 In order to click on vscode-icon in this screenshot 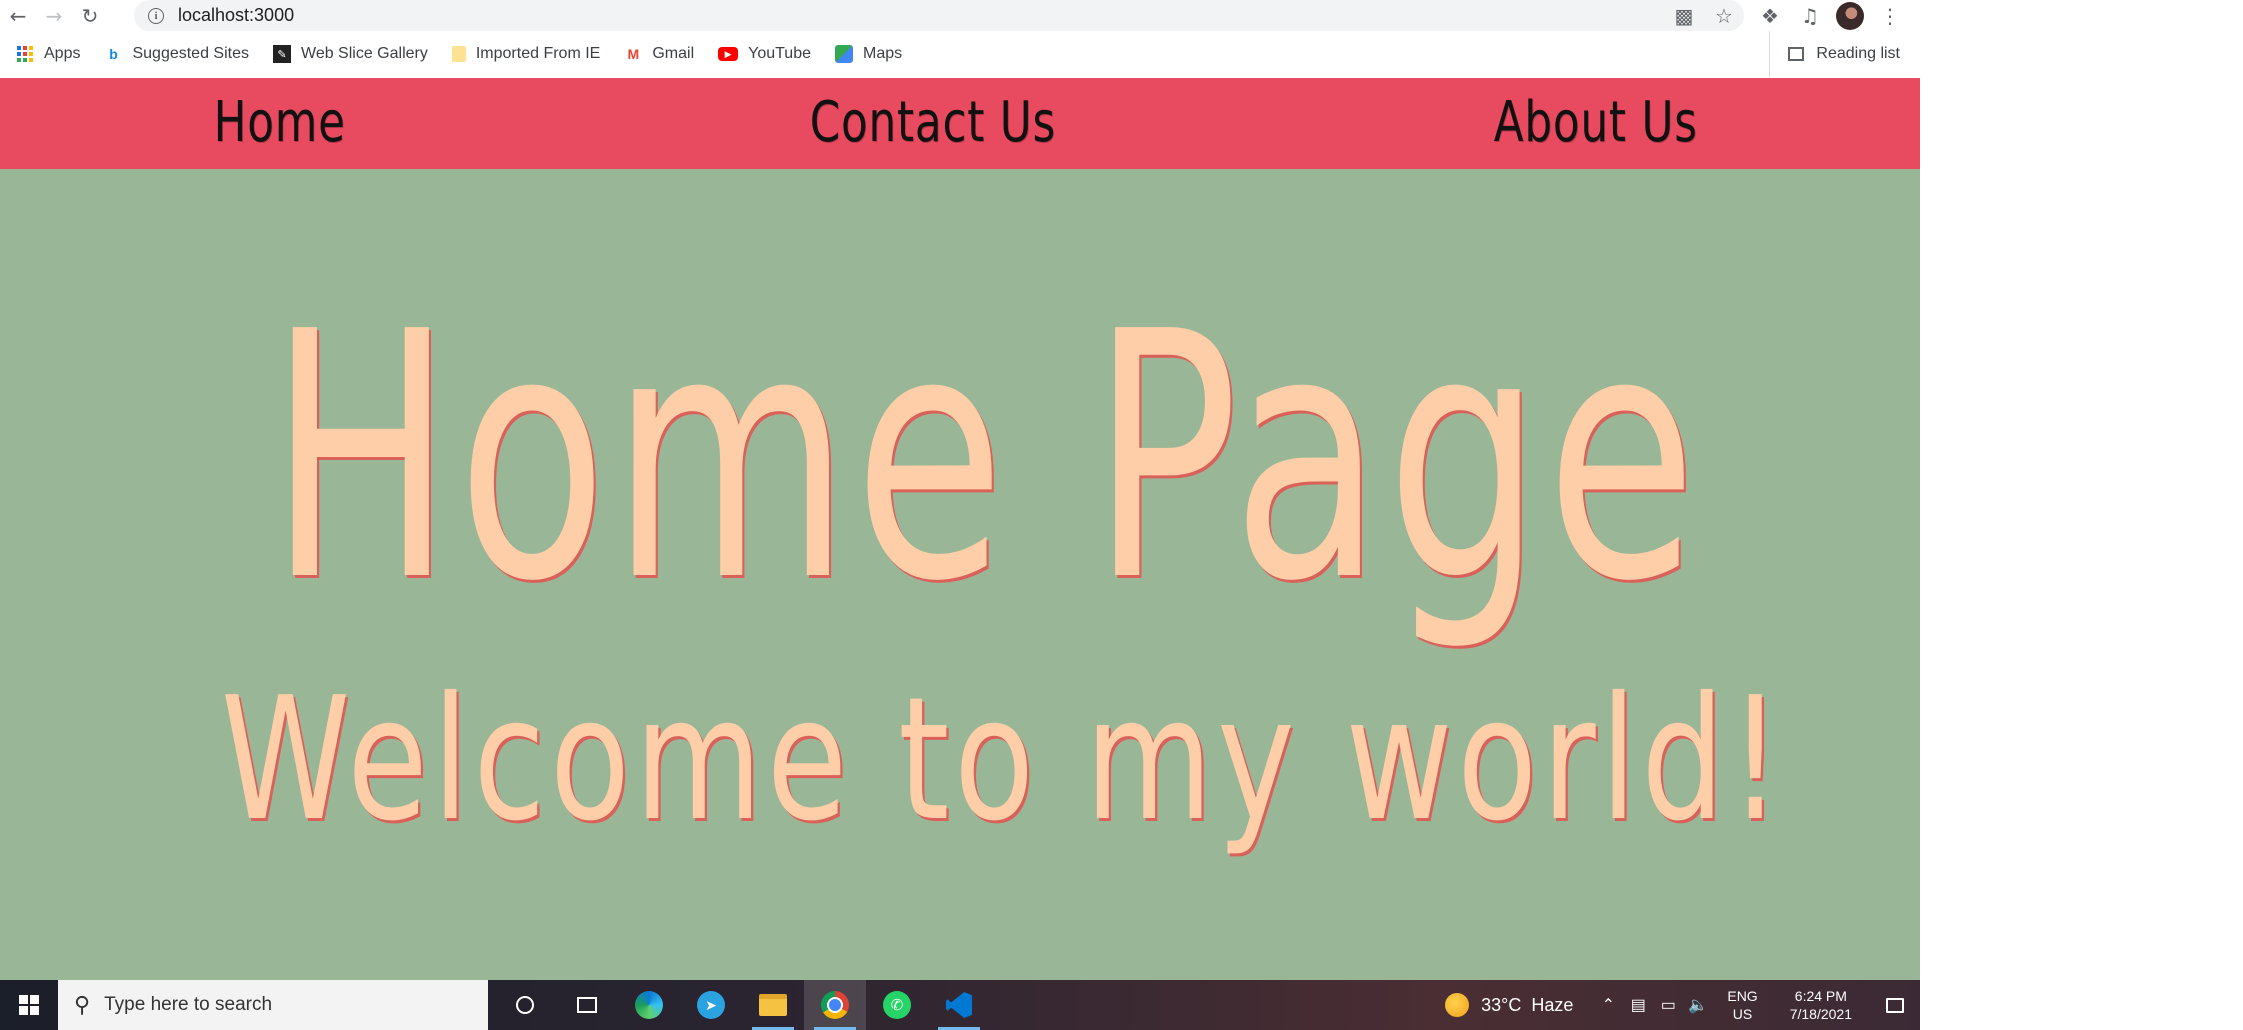, I will do `click(959, 1005)`.